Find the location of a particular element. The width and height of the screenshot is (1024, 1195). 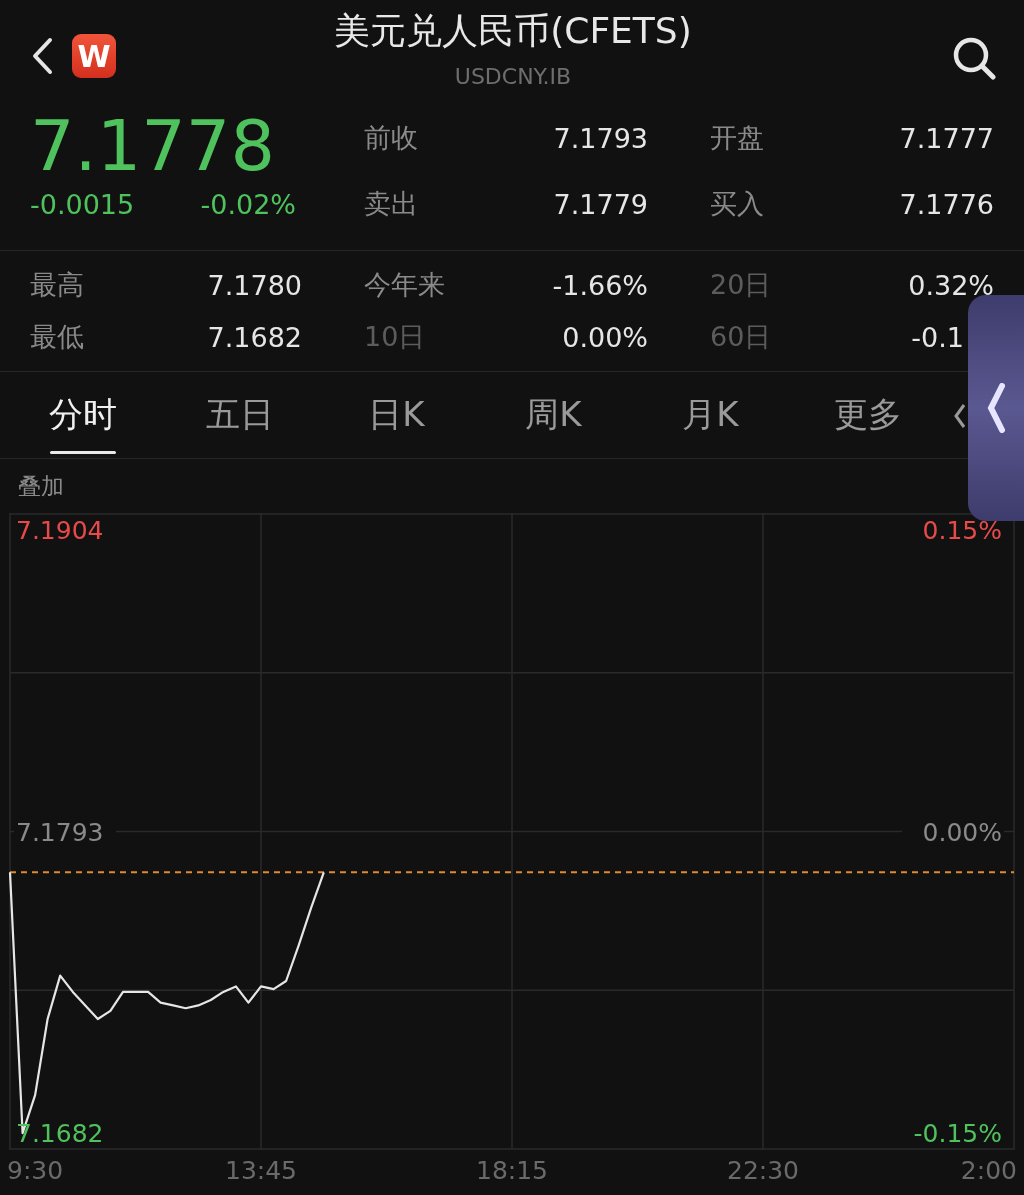

stat-value: 7.1776 is located at coordinates (946, 204).